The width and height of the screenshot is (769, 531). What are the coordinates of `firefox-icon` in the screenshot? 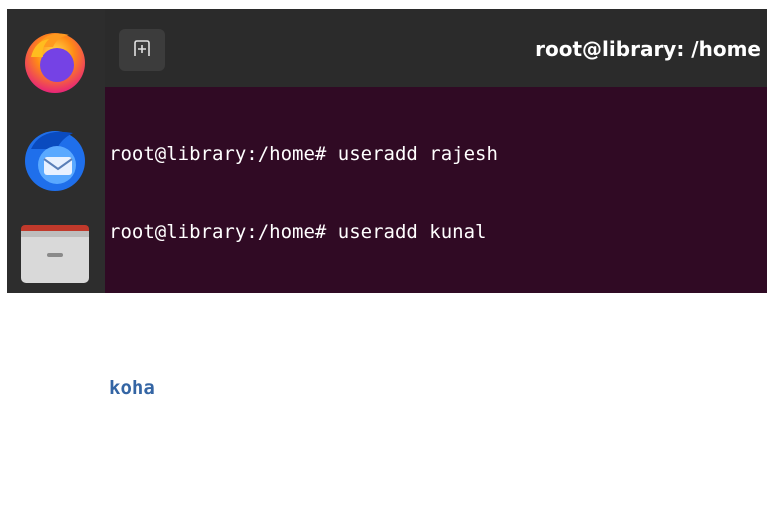 It's located at (55, 59).